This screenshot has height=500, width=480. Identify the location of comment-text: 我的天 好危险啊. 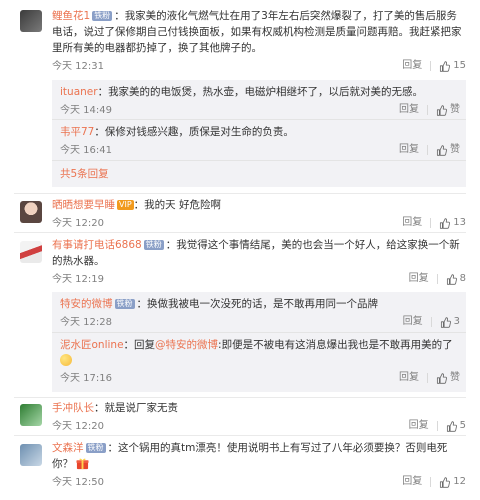
(182, 205).